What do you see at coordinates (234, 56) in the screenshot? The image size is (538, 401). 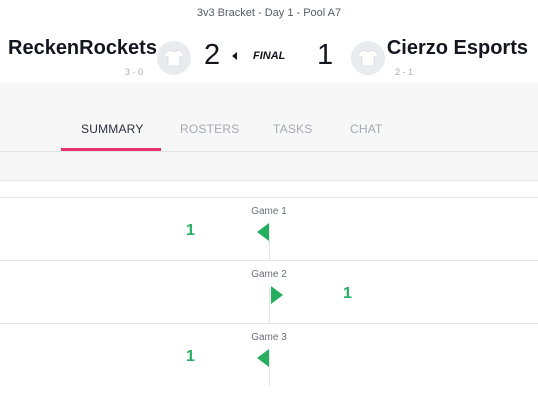 I see `arrow-left-icon` at bounding box center [234, 56].